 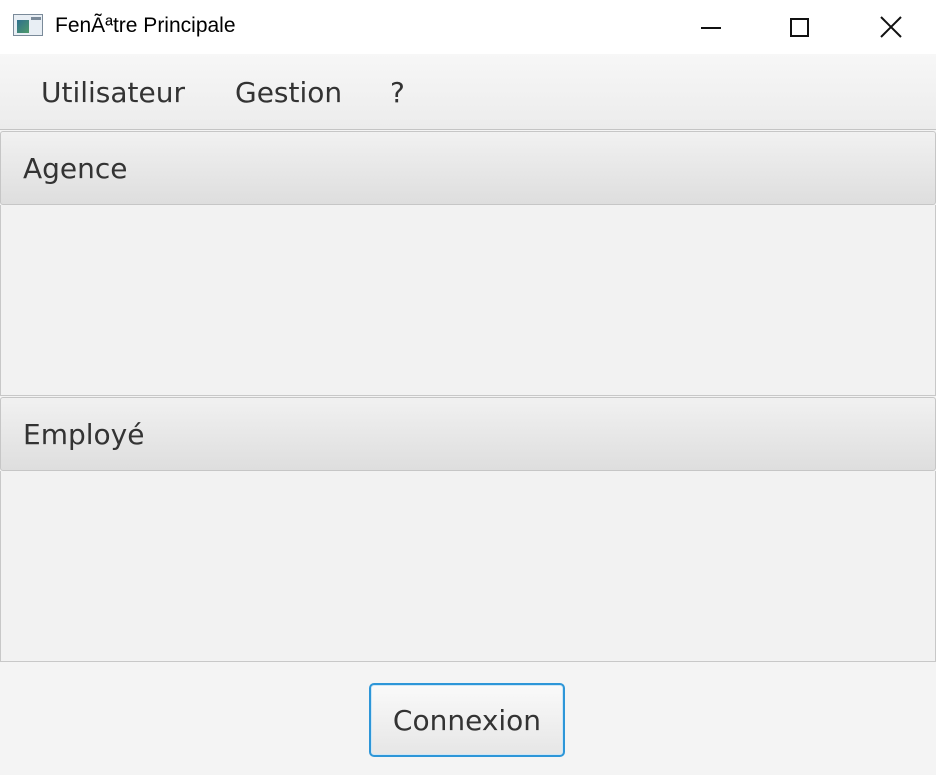 What do you see at coordinates (288, 92) in the screenshot?
I see `menu-gestion: Gestion` at bounding box center [288, 92].